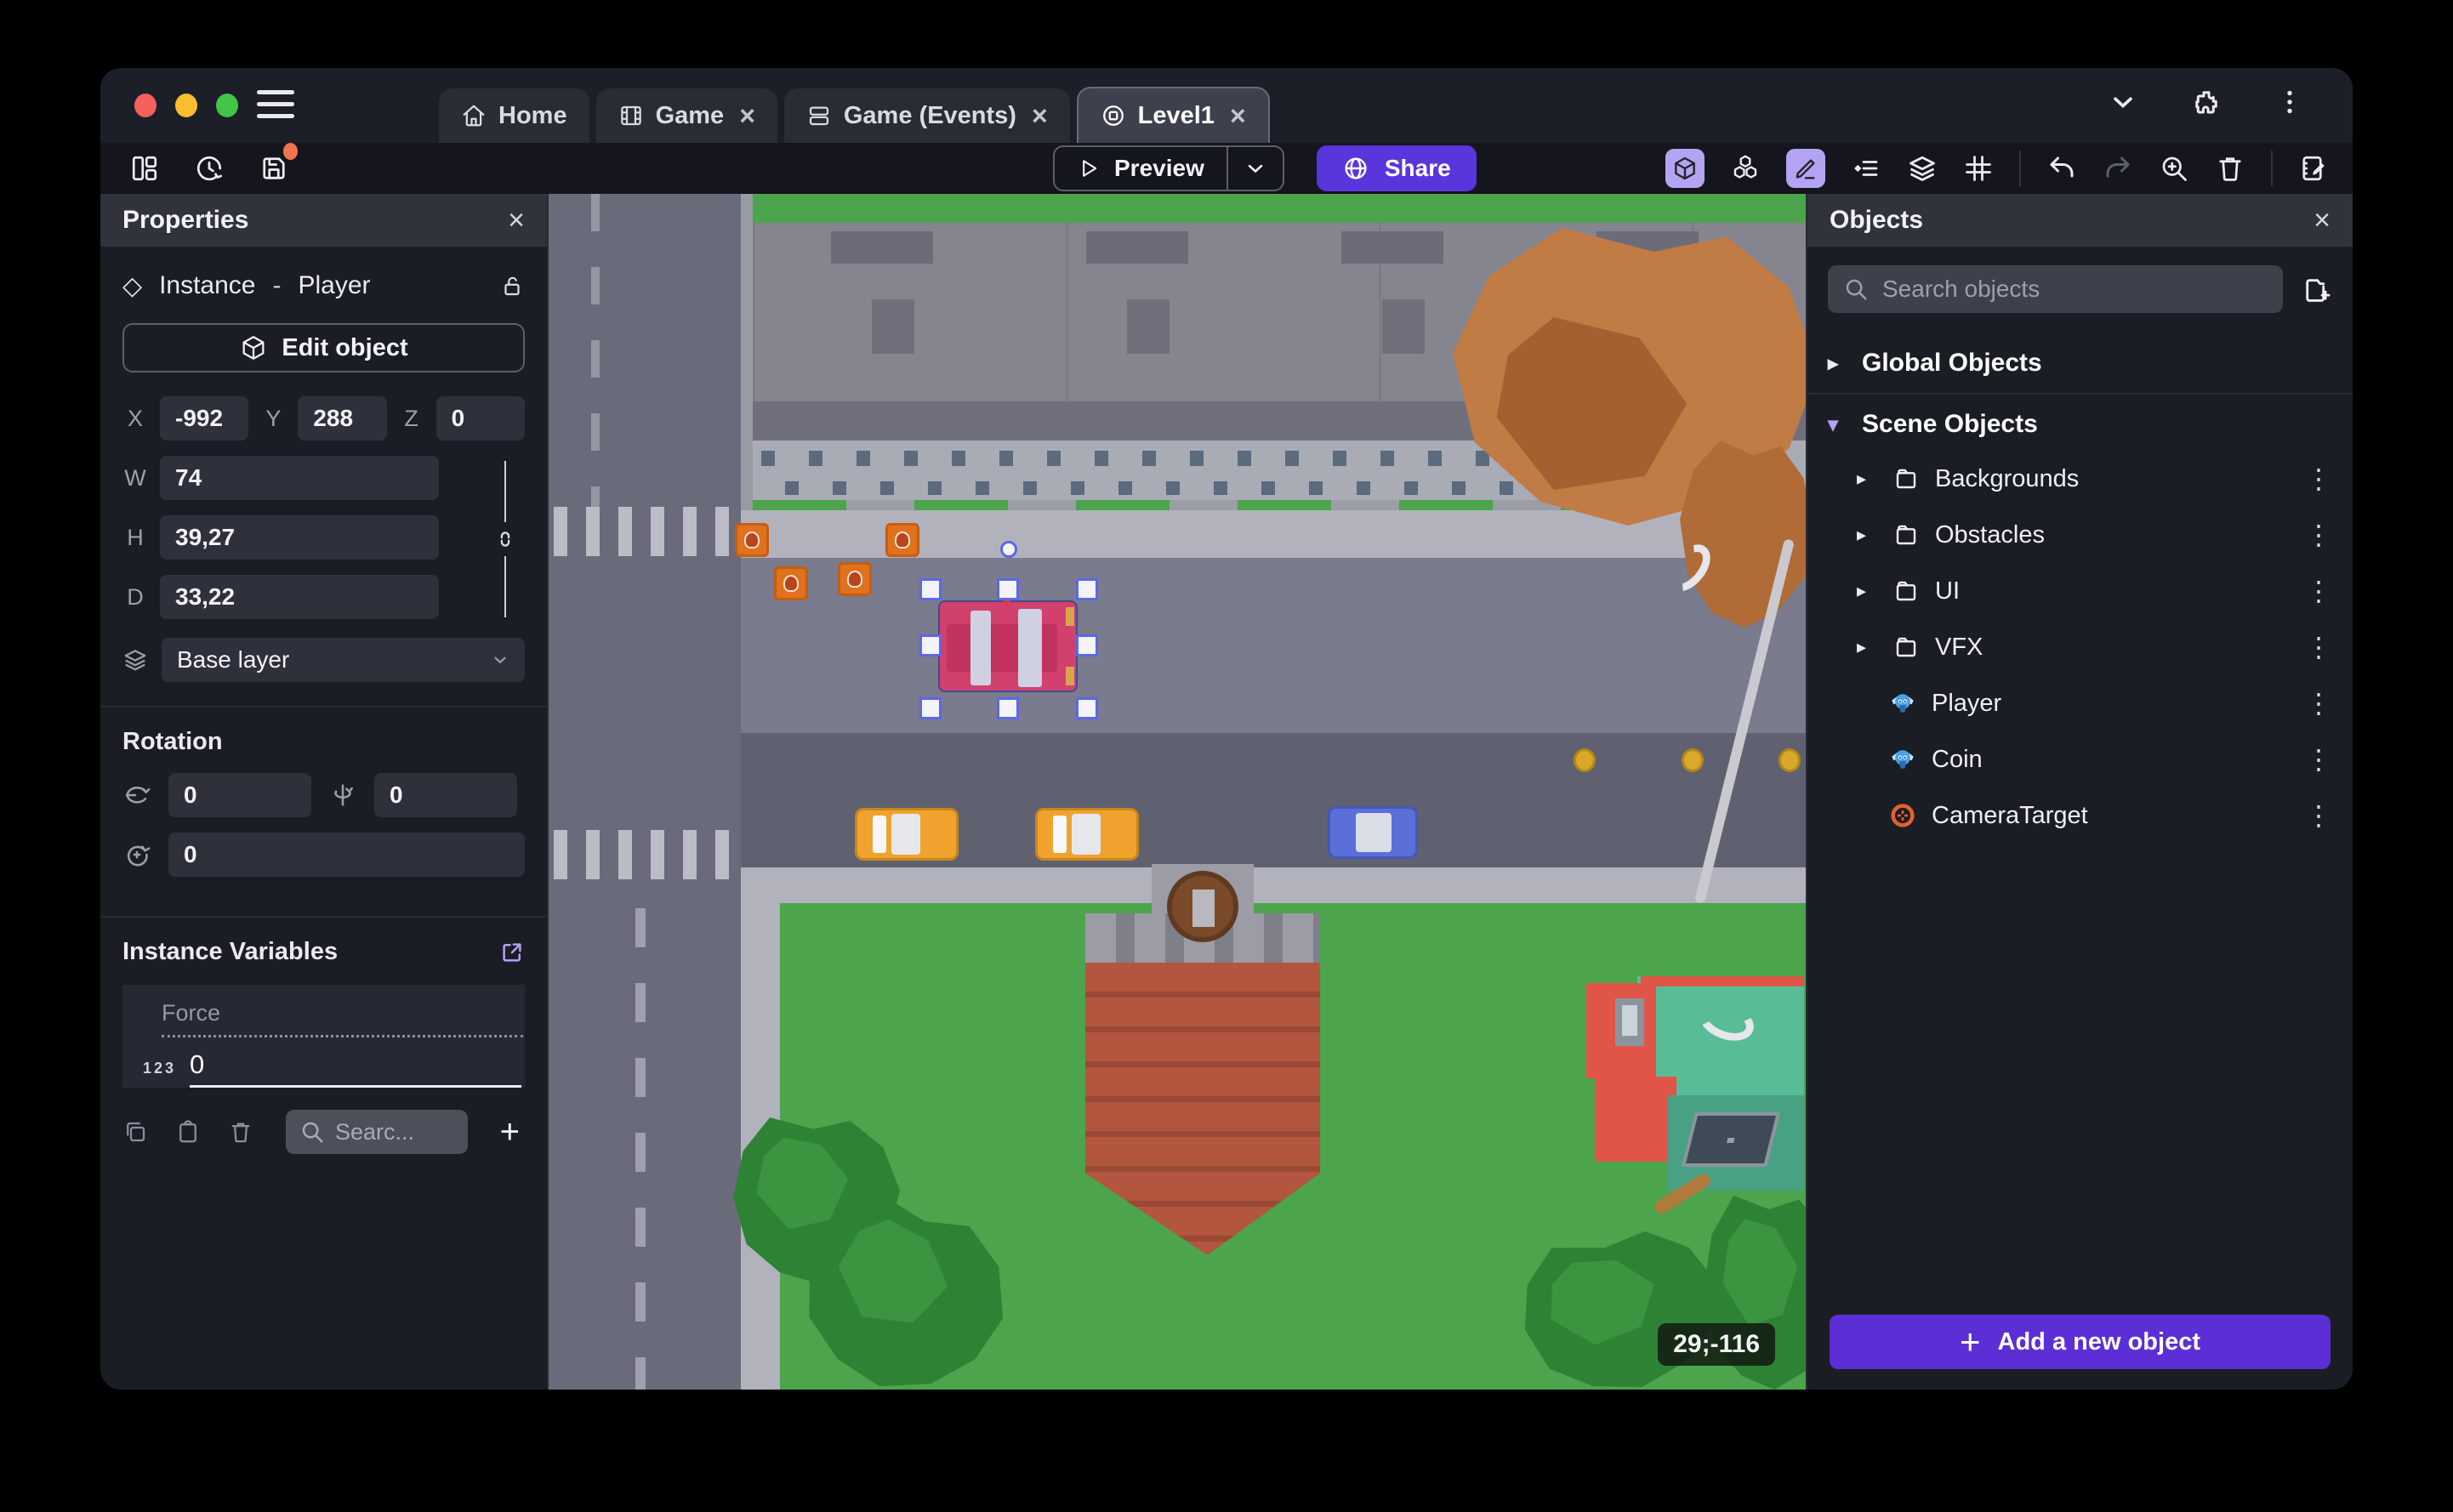 The height and width of the screenshot is (1512, 2453). What do you see at coordinates (1008, 549) in the screenshot?
I see `rotation-handle` at bounding box center [1008, 549].